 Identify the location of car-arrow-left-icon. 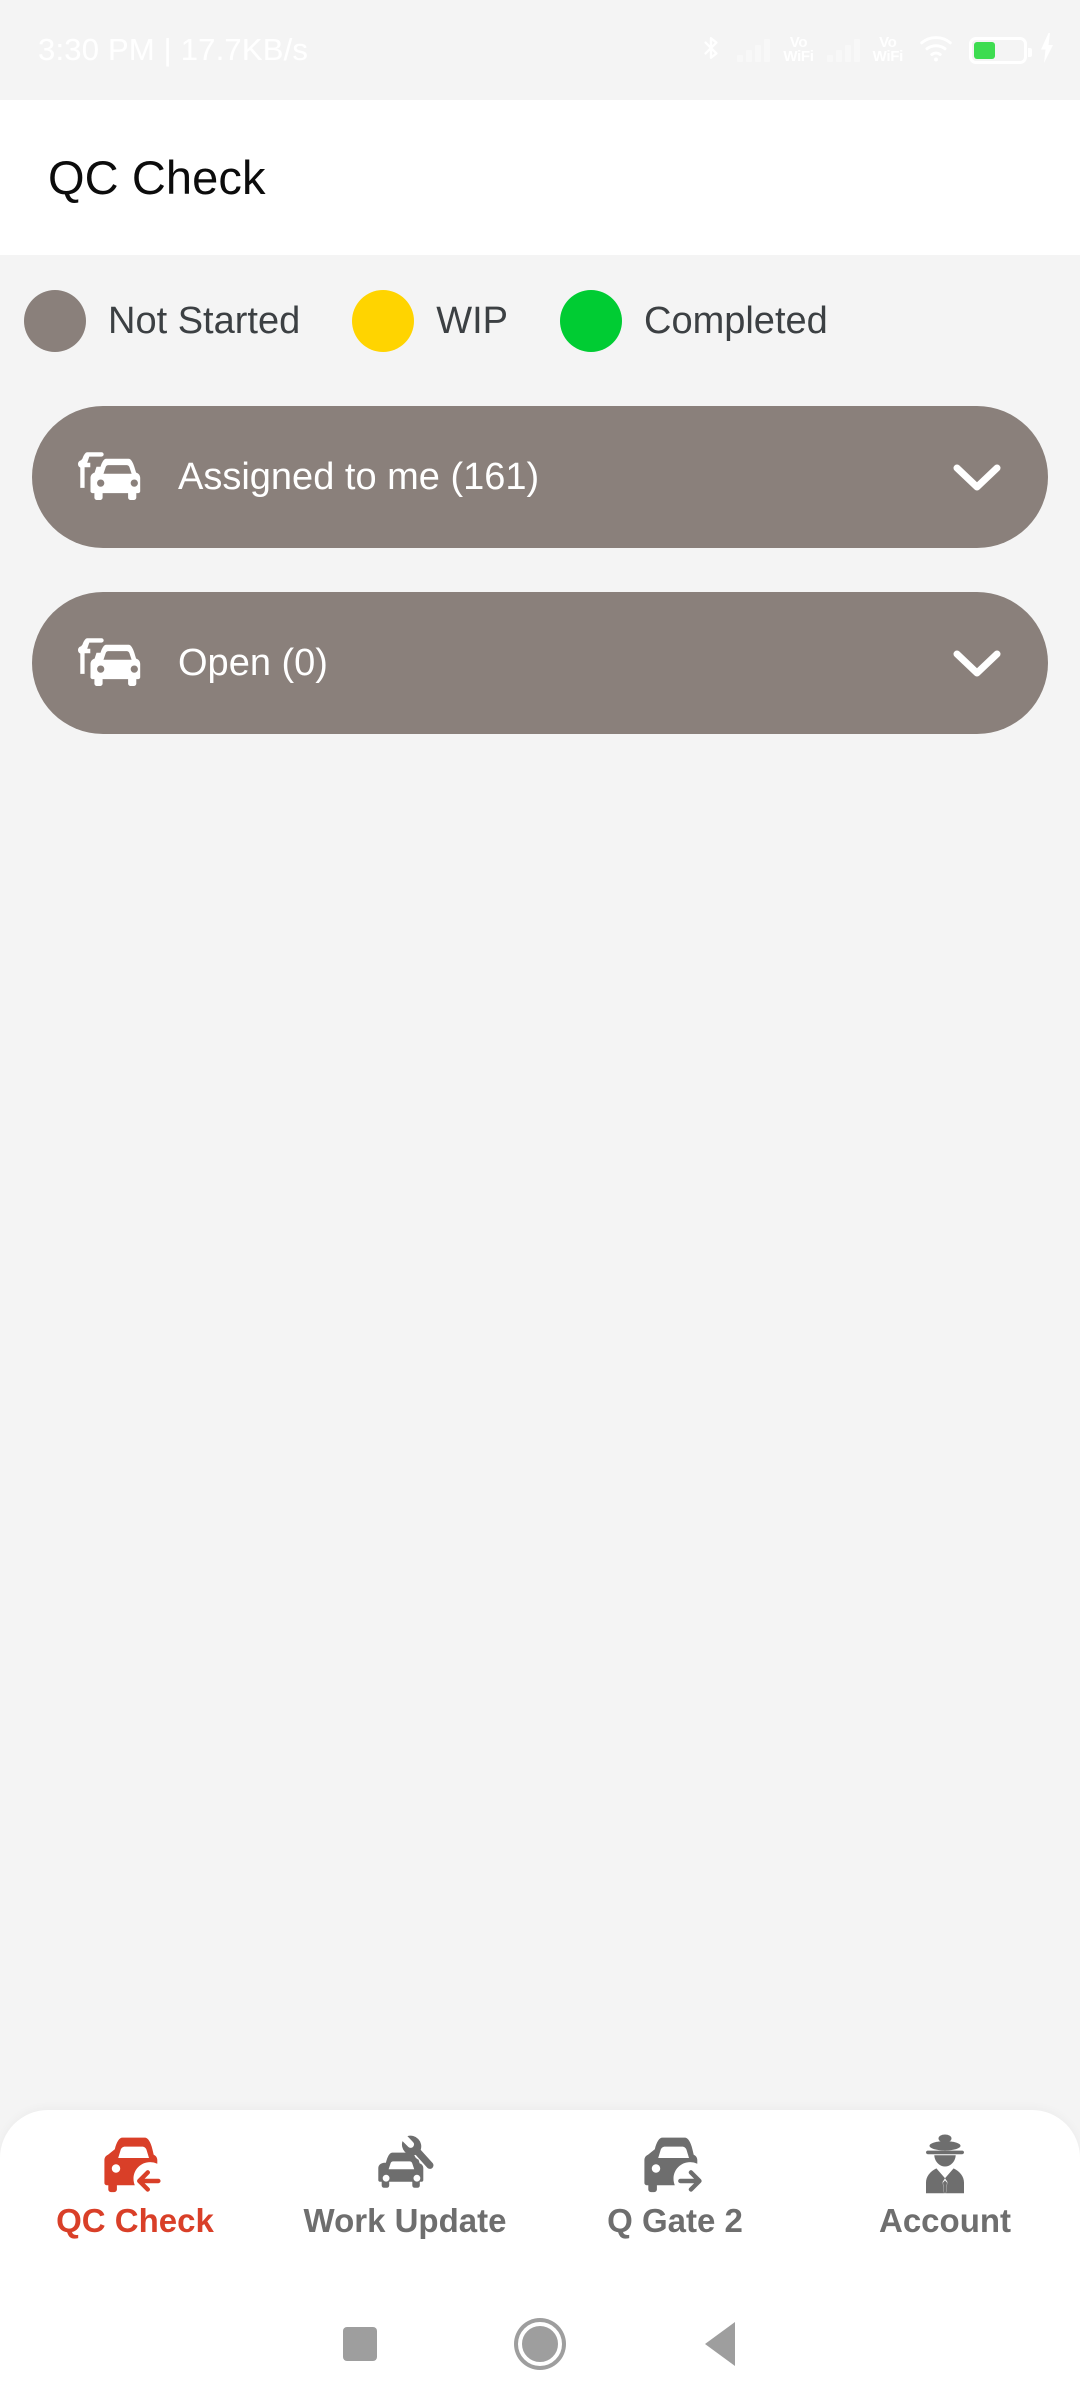
(135, 2163).